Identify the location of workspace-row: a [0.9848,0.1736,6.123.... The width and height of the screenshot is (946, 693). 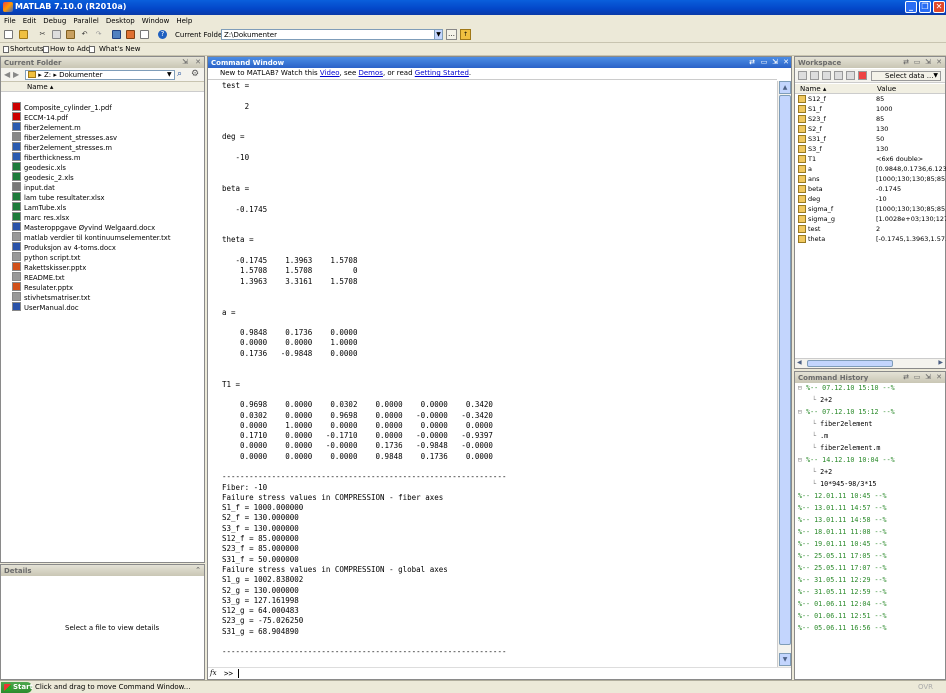
(872, 170).